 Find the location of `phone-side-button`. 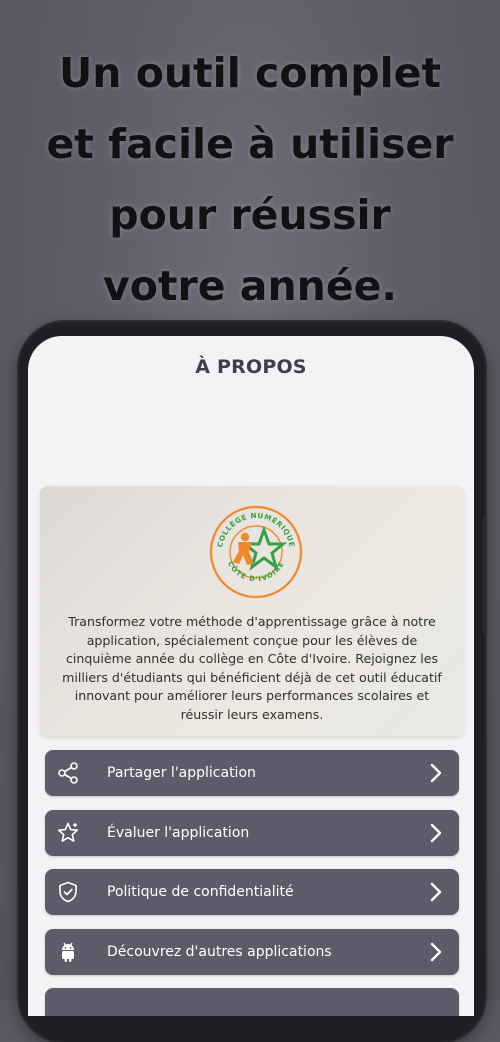

phone-side-button is located at coordinates (485, 575).